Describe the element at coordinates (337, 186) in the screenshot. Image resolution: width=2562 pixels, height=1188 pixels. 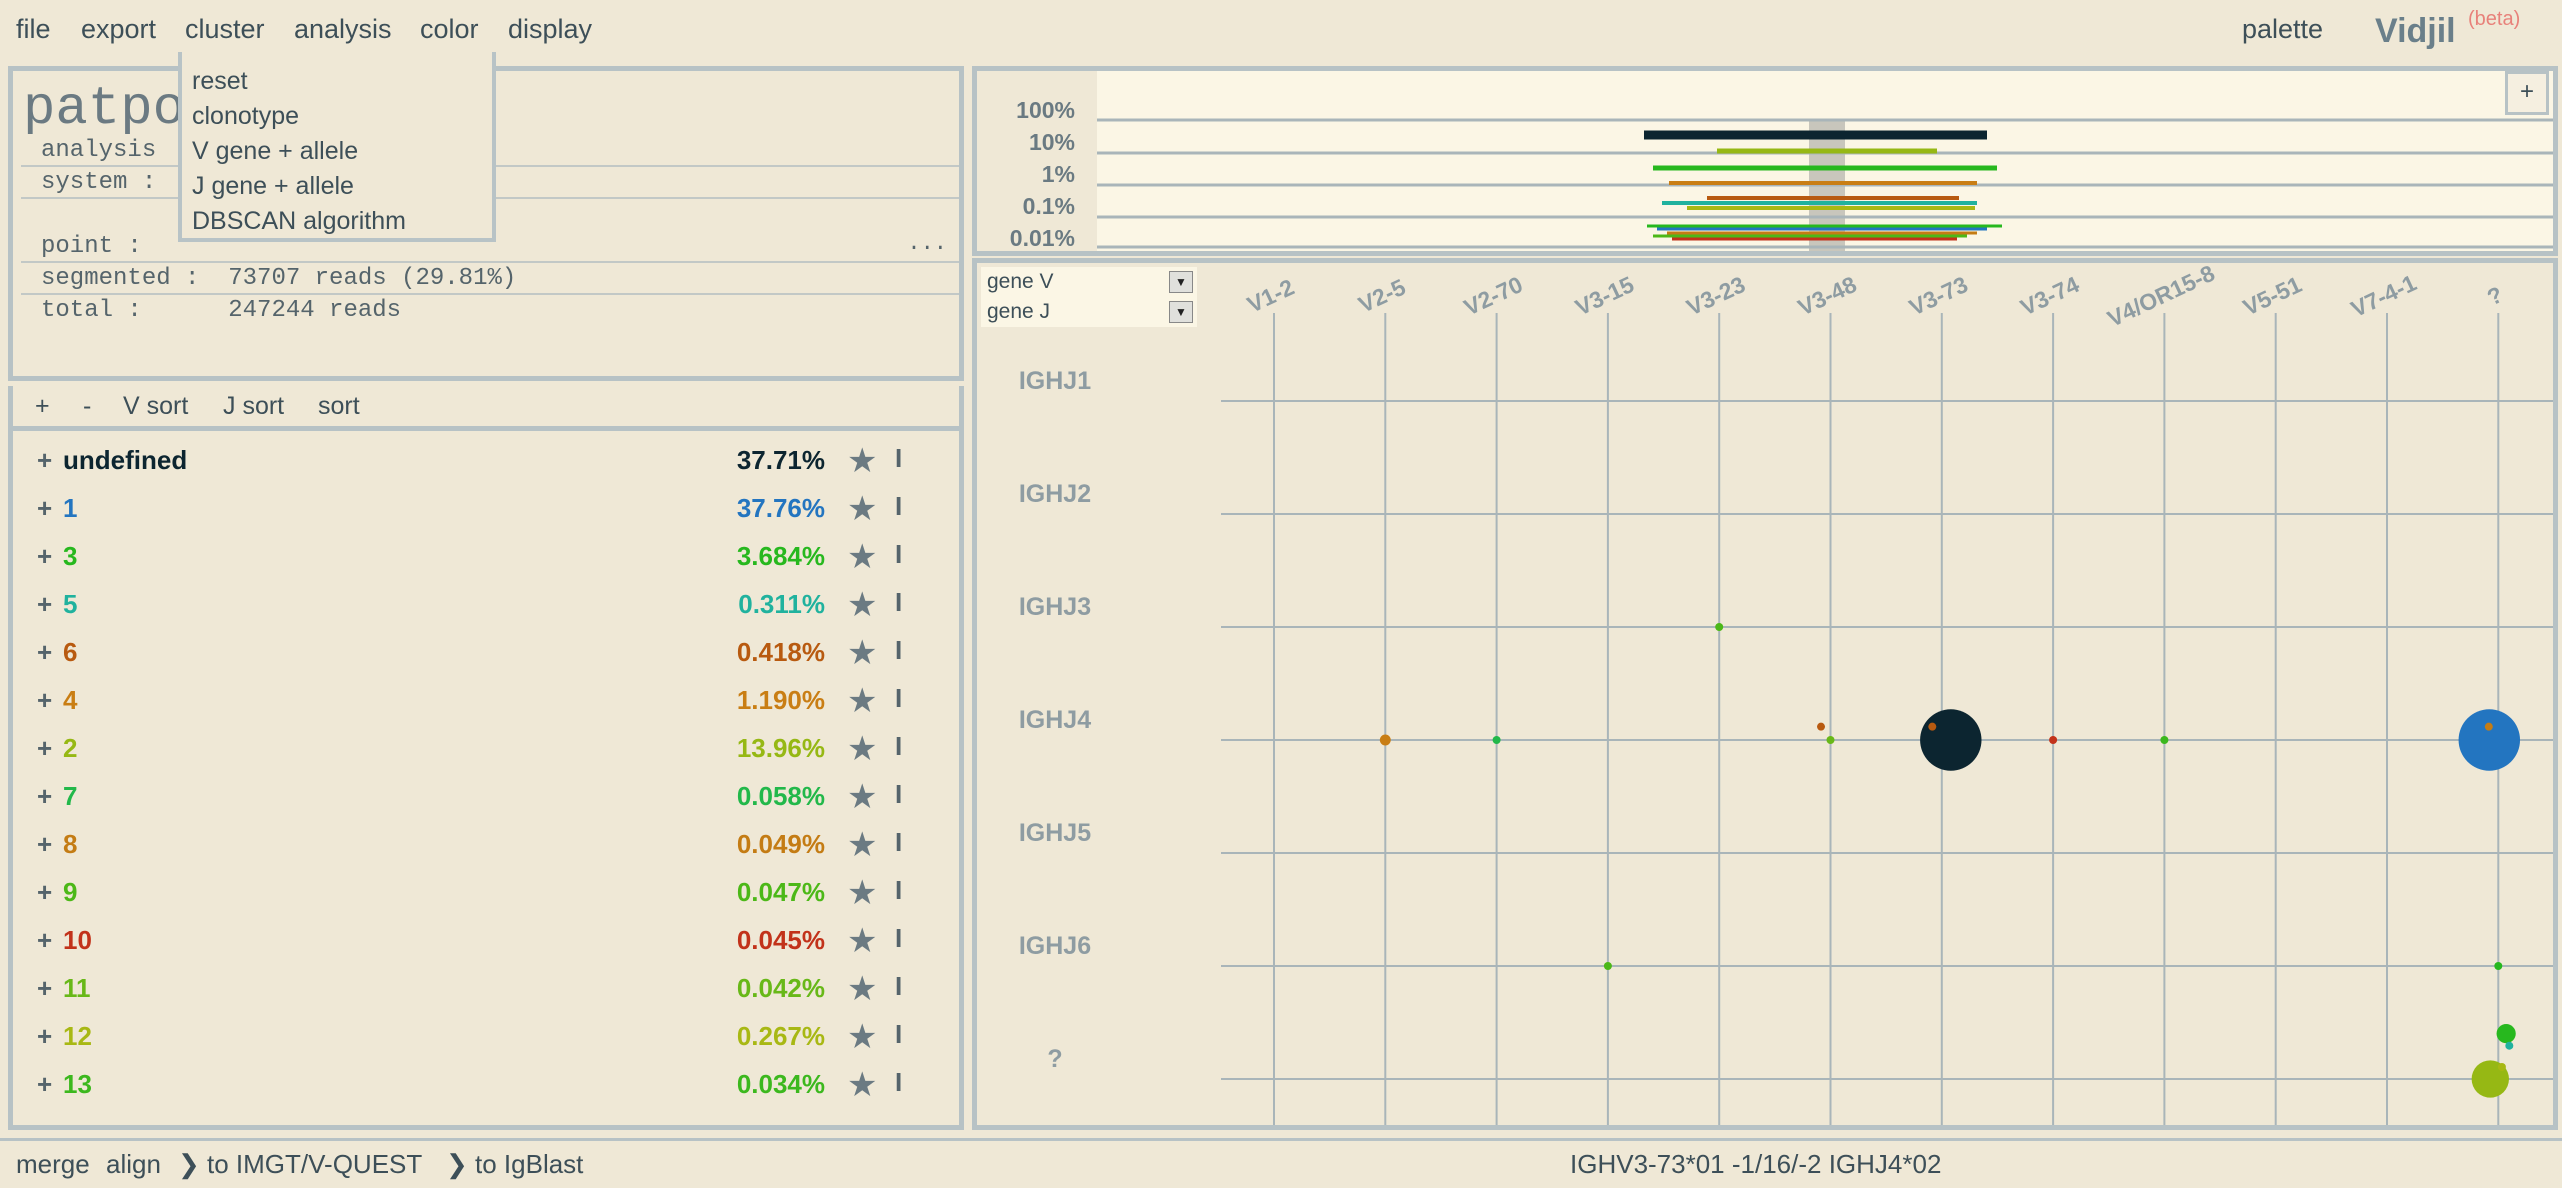
I see `cluster-j-gene: J gene + allele` at that location.